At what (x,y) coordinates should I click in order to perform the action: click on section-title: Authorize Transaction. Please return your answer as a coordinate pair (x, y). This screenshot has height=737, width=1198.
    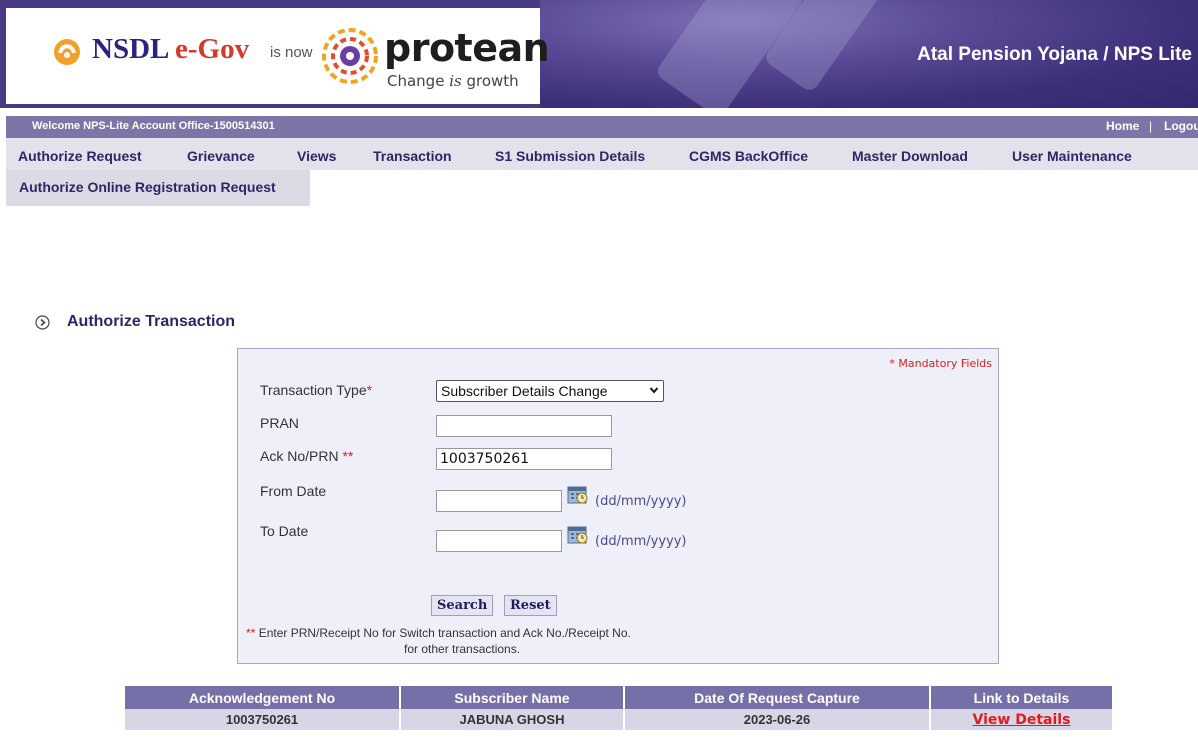
    Looking at the image, I should click on (151, 321).